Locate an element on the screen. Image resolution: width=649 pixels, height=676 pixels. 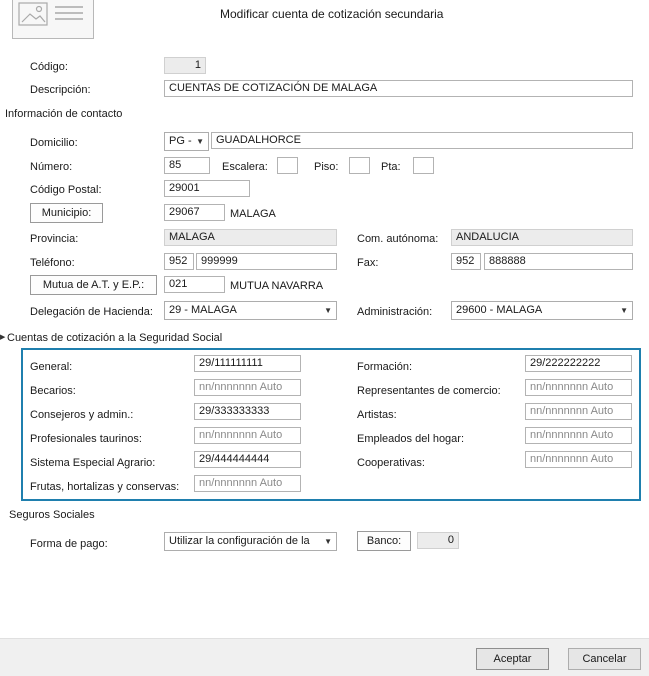
cuenta-artistas-label: Artistas: is located at coordinates (377, 415).